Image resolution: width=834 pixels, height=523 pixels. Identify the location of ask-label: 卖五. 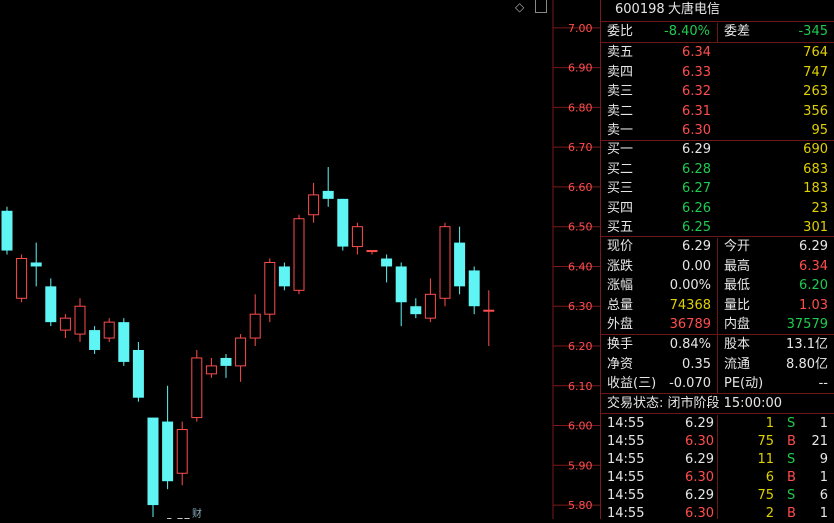
(620, 52).